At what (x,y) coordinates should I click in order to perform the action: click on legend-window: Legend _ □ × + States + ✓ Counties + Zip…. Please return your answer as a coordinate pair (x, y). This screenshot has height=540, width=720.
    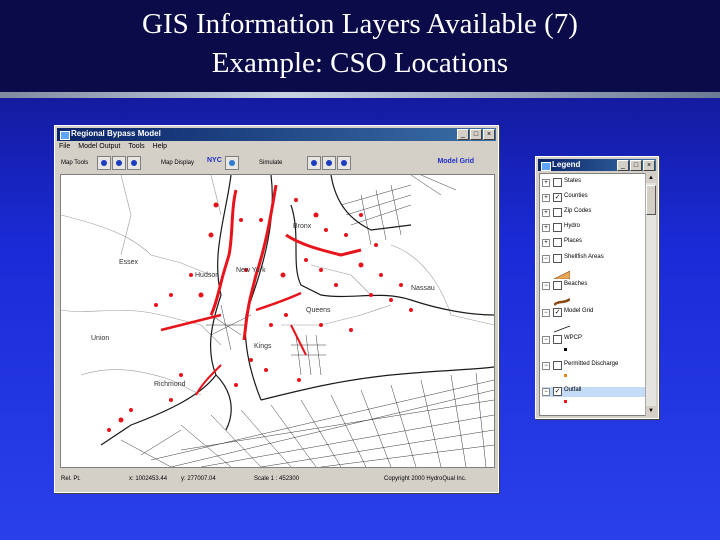
    Looking at the image, I should click on (597, 287).